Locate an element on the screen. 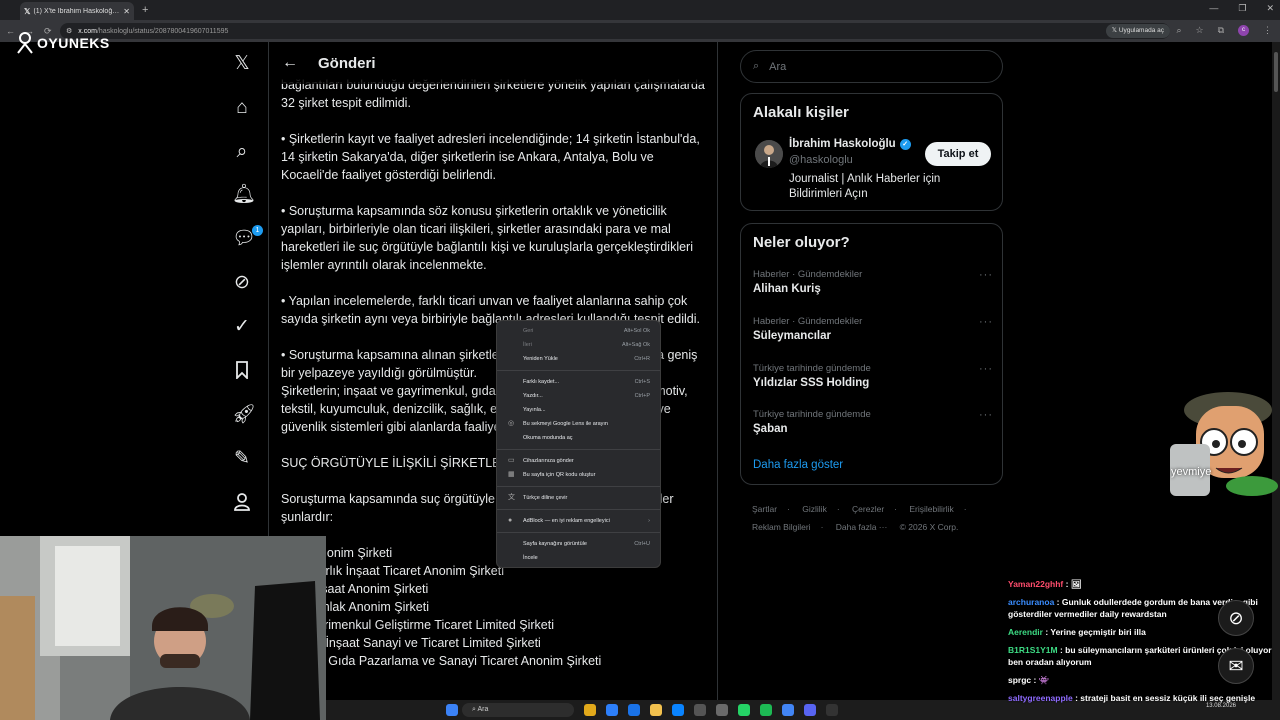 This screenshot has height=720, width=1280. menu-item-label: Bu sekmeyi Google Lens ile arayın is located at coordinates (565, 424).